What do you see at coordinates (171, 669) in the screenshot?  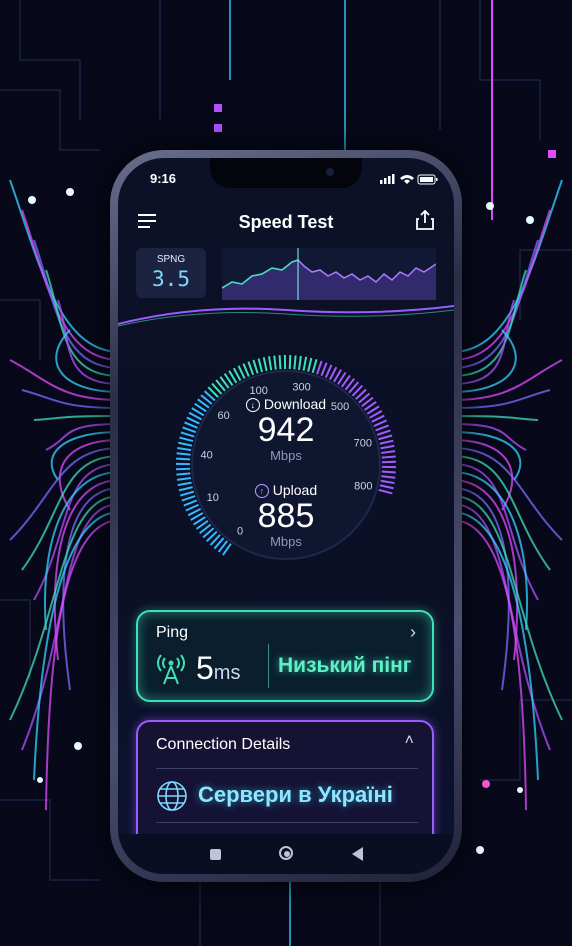 I see `antenna-icon` at bounding box center [171, 669].